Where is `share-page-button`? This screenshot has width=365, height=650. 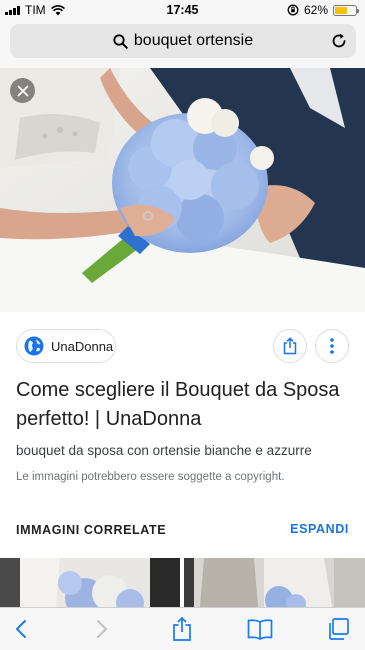 share-page-button is located at coordinates (182, 629).